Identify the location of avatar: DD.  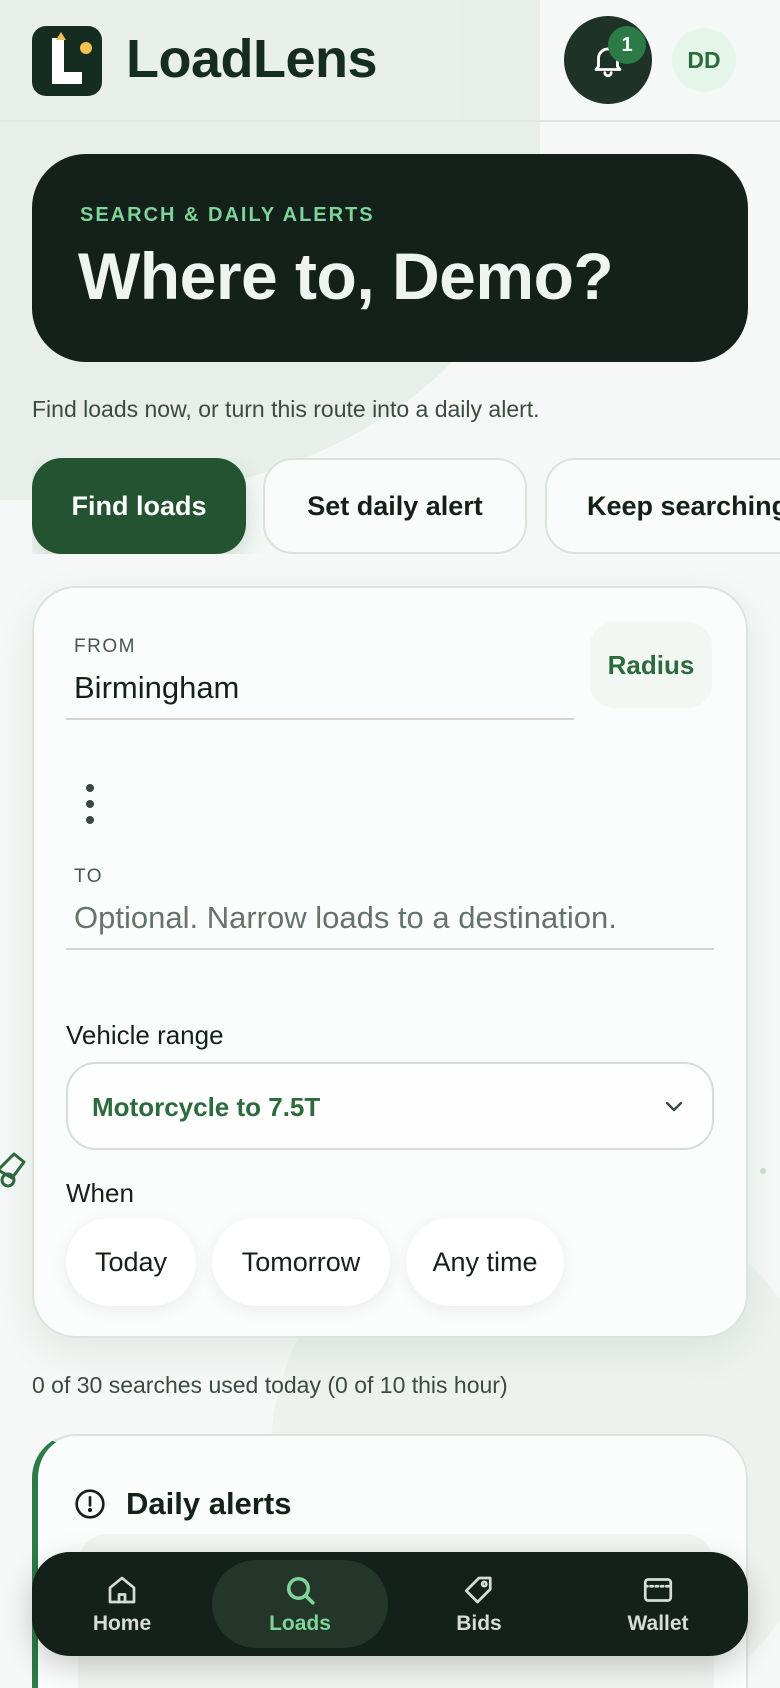
(704, 60).